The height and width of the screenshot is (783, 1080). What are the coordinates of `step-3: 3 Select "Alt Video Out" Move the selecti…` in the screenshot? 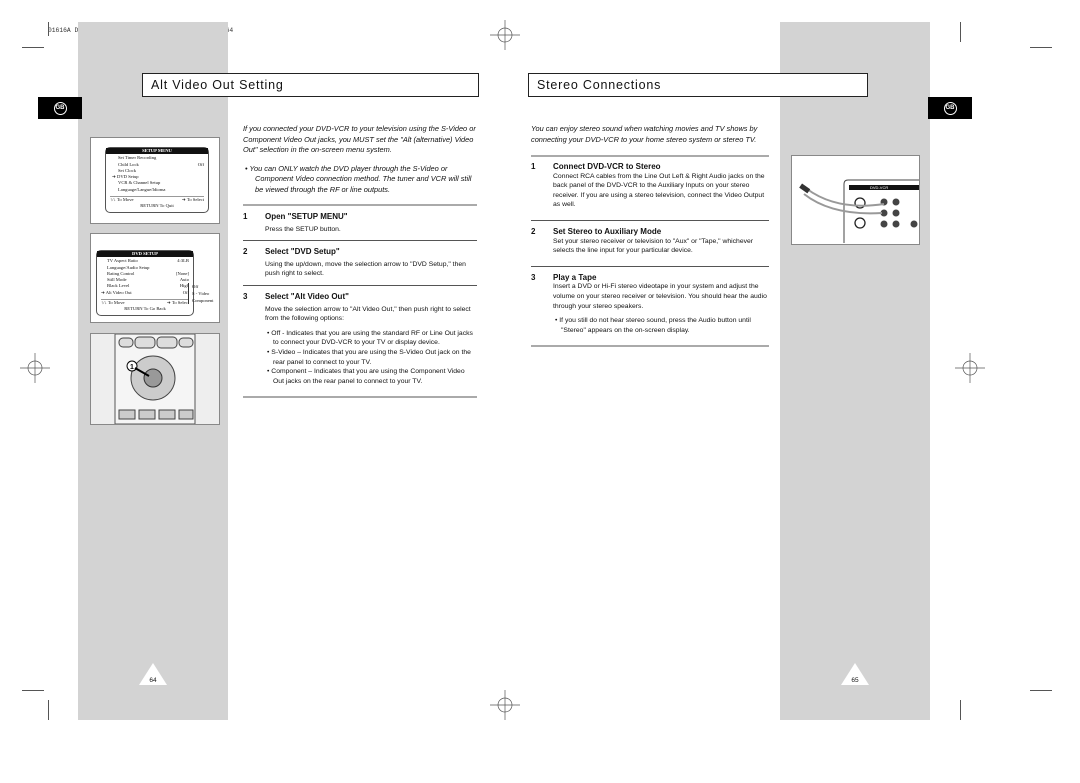 It's located at (358, 338).